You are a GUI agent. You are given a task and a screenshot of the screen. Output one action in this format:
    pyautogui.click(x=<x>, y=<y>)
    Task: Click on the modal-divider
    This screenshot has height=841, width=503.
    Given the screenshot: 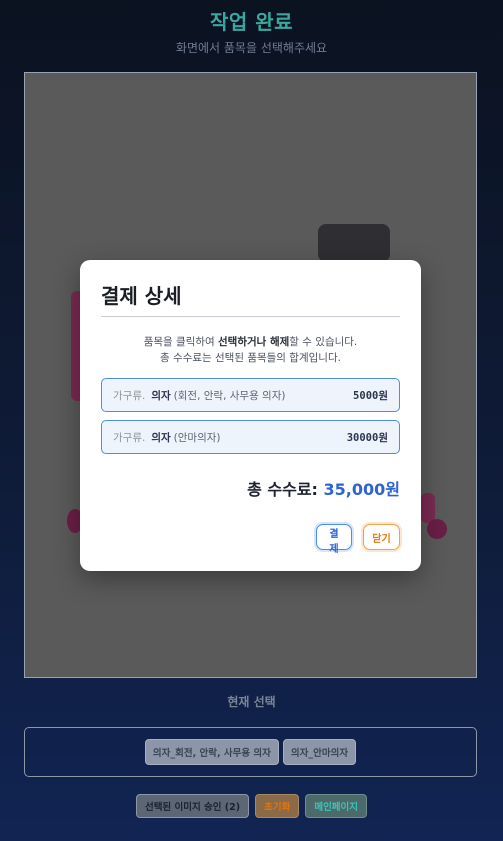 What is the action you would take?
    pyautogui.click(x=250, y=316)
    